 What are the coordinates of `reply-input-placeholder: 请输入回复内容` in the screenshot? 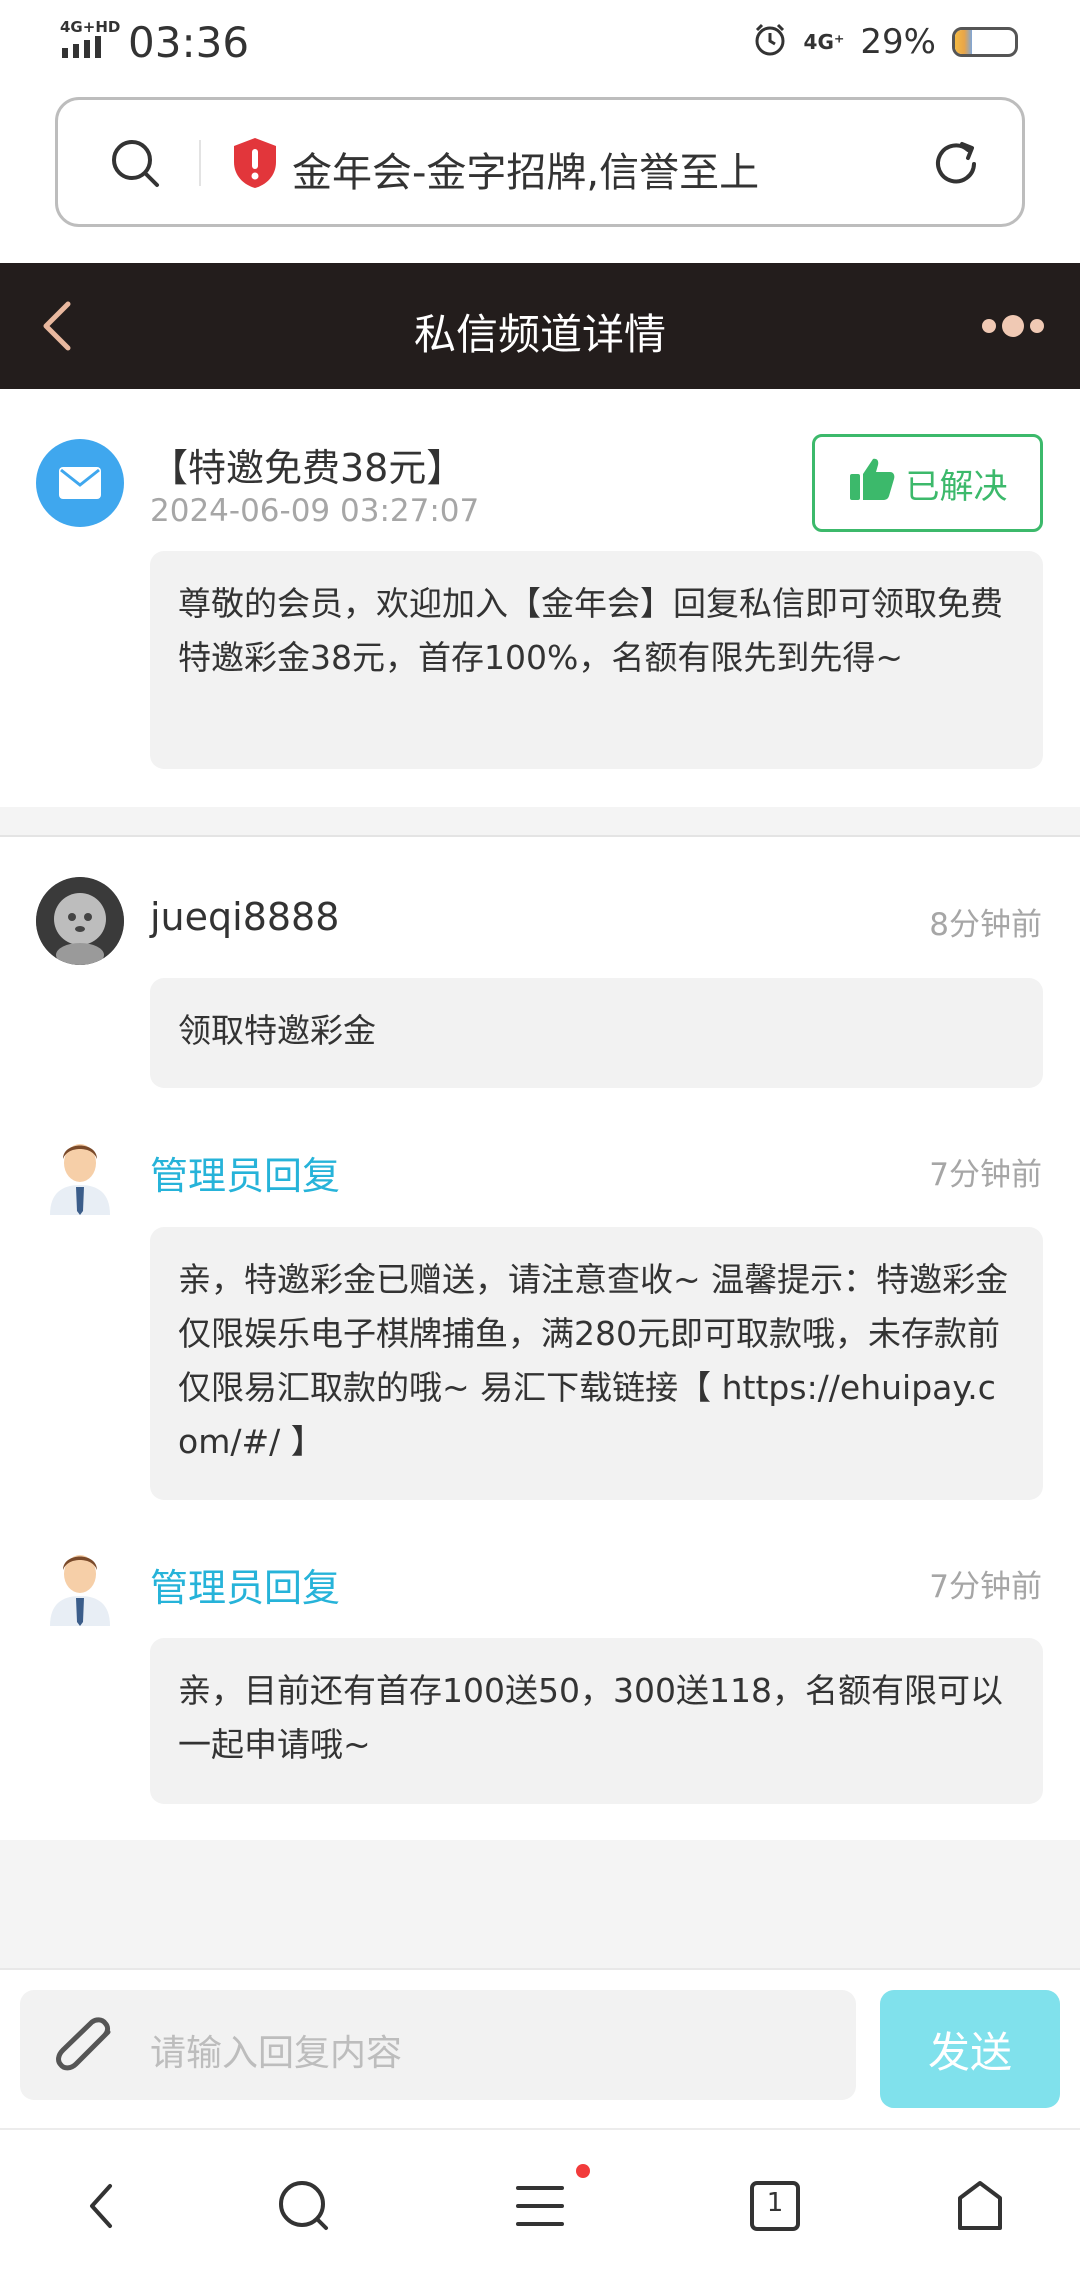 It's located at (276, 2053).